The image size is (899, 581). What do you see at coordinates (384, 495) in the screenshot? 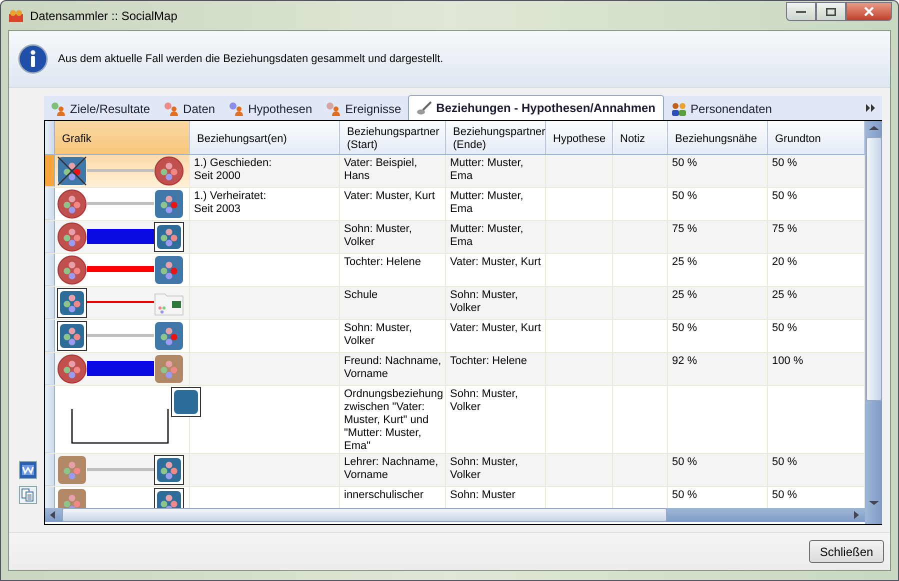
I see `table-cell: innerschulischer` at bounding box center [384, 495].